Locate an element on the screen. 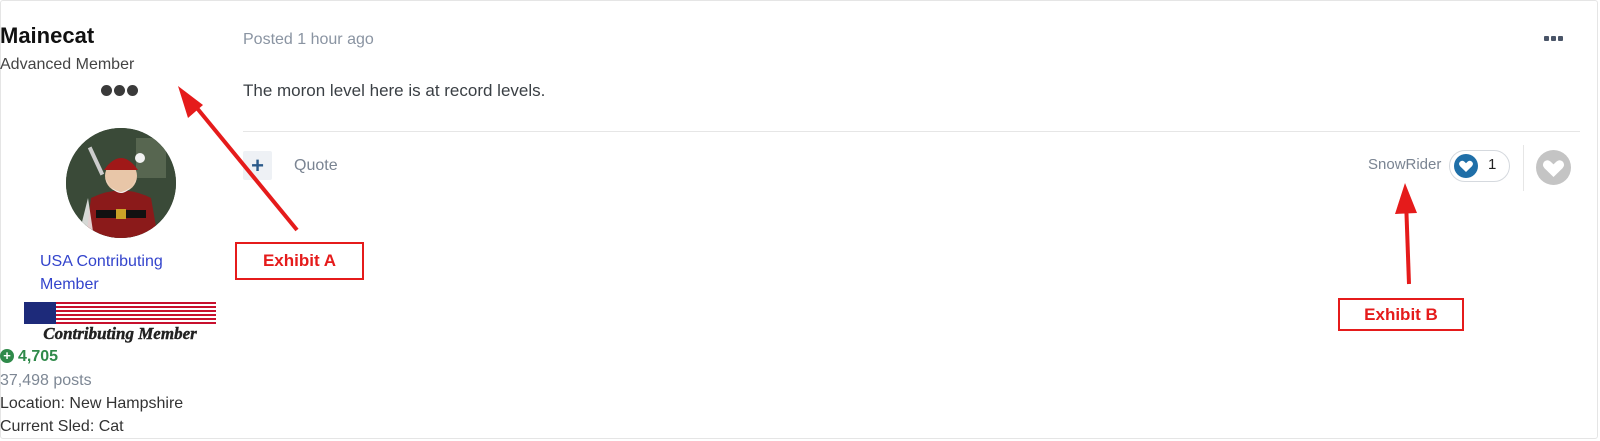  exhibit-a-label: Exhibit A is located at coordinates (299, 261).